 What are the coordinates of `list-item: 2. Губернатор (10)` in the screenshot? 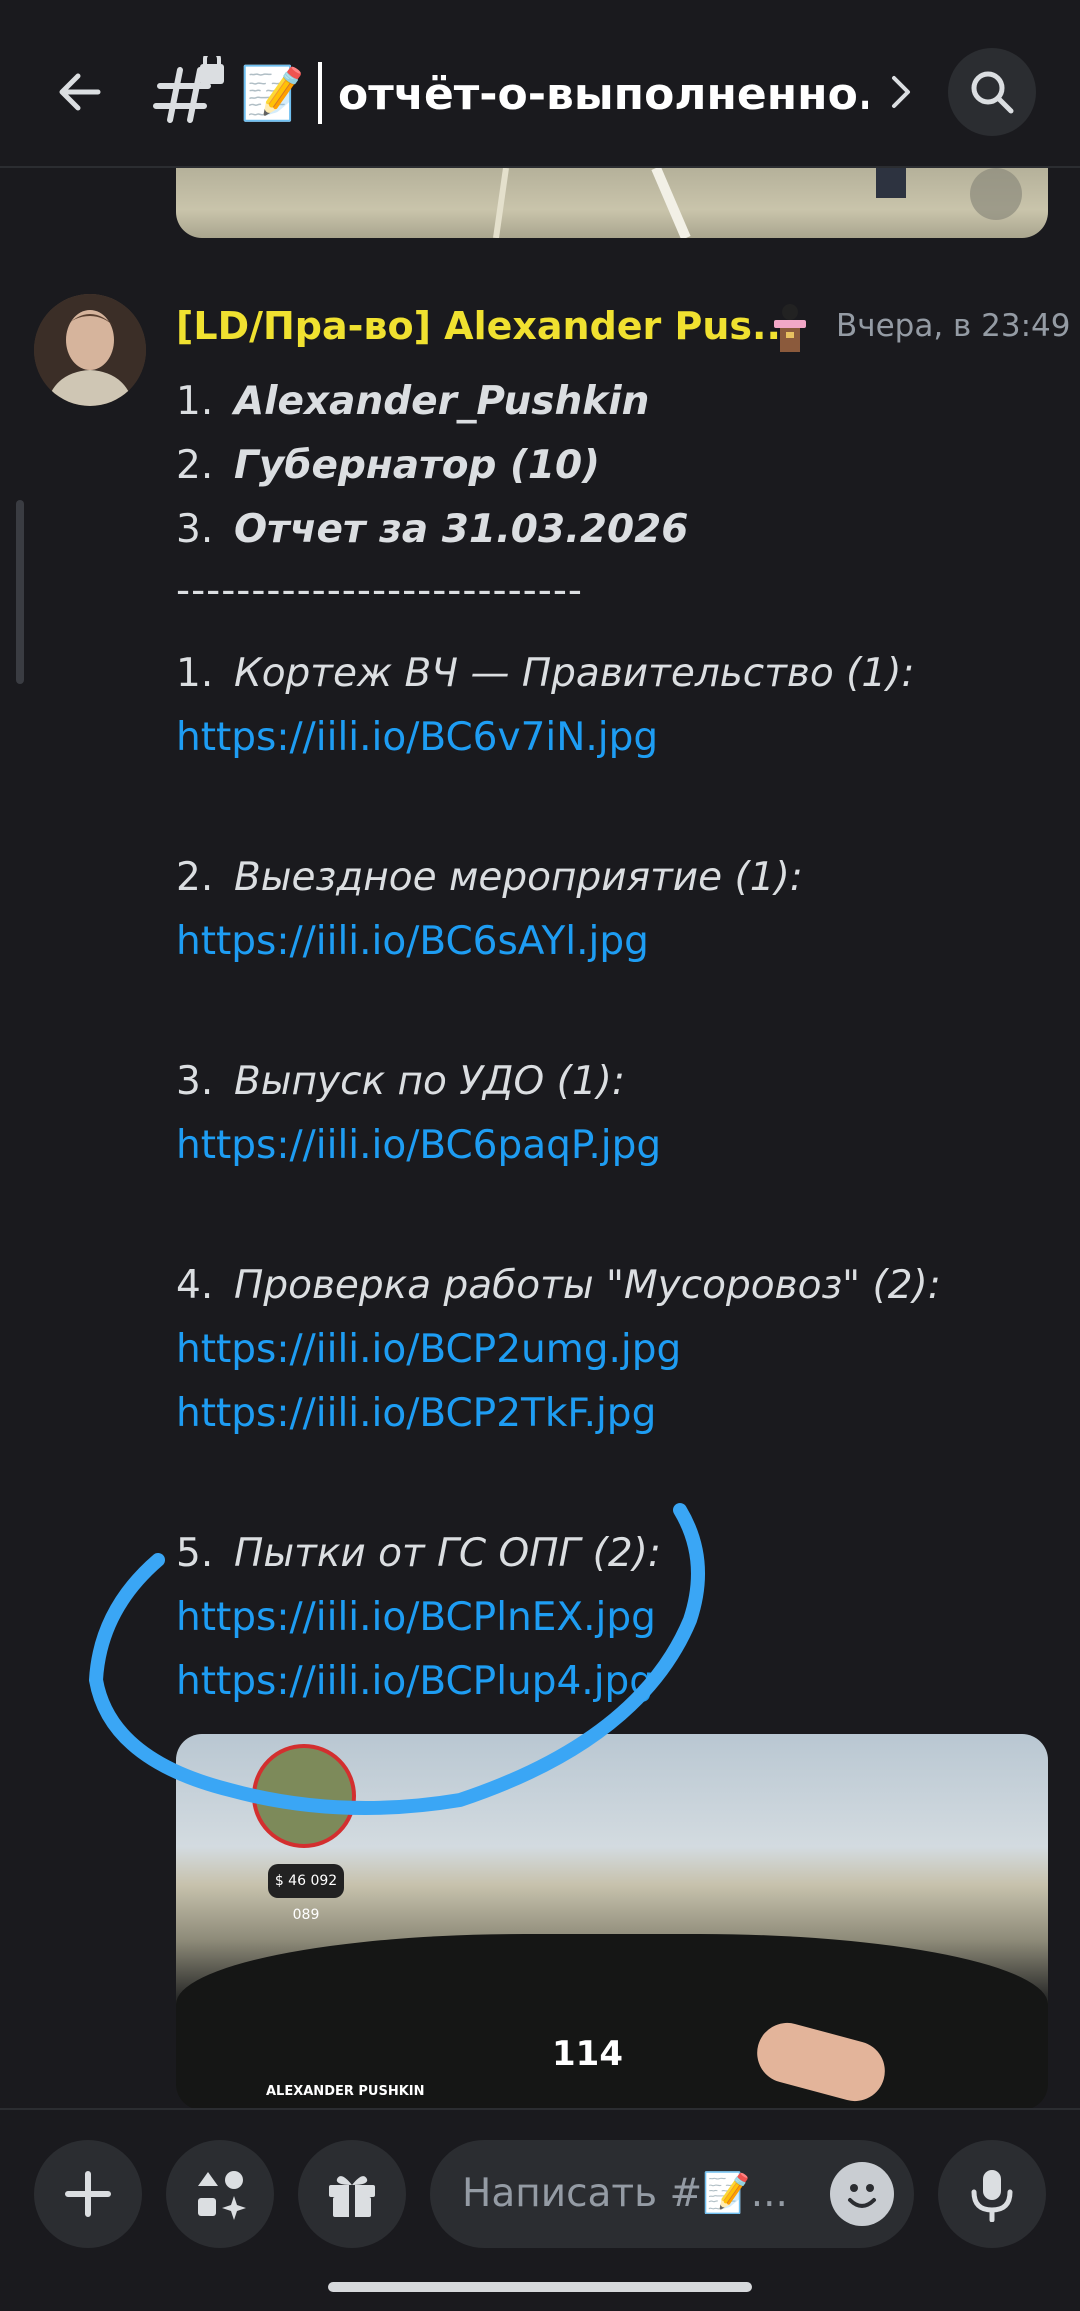 It's located at (388, 465).